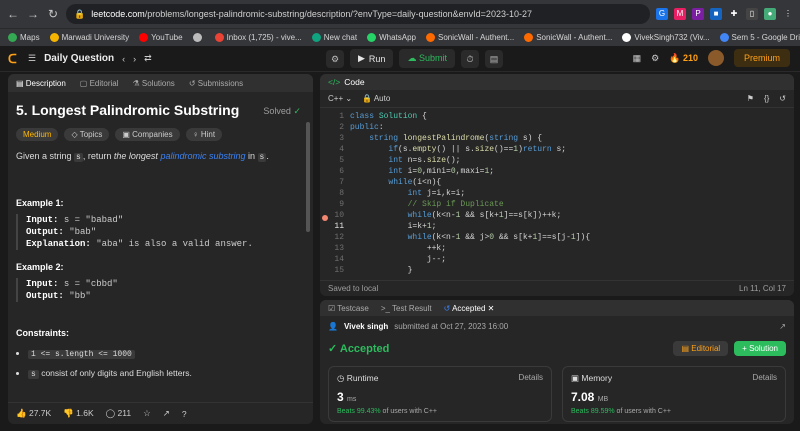 This screenshot has height=431, width=800. What do you see at coordinates (788, 14) in the screenshot?
I see `menu-kebab-icon: ⋮` at bounding box center [788, 14].